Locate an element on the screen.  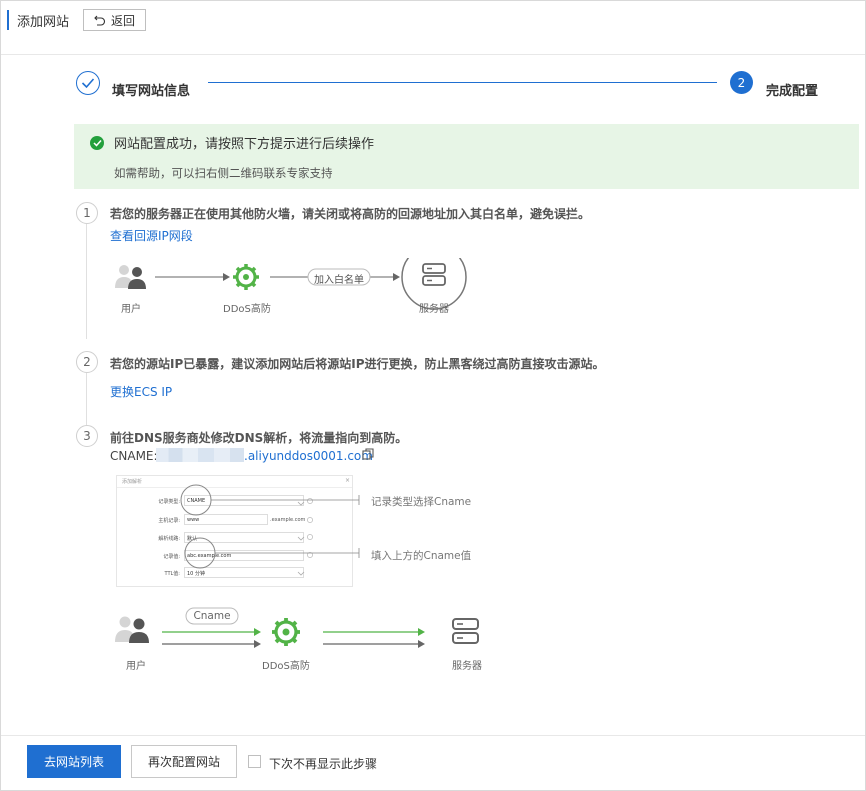
step-1-done-indicator is located at coordinates (88, 83).